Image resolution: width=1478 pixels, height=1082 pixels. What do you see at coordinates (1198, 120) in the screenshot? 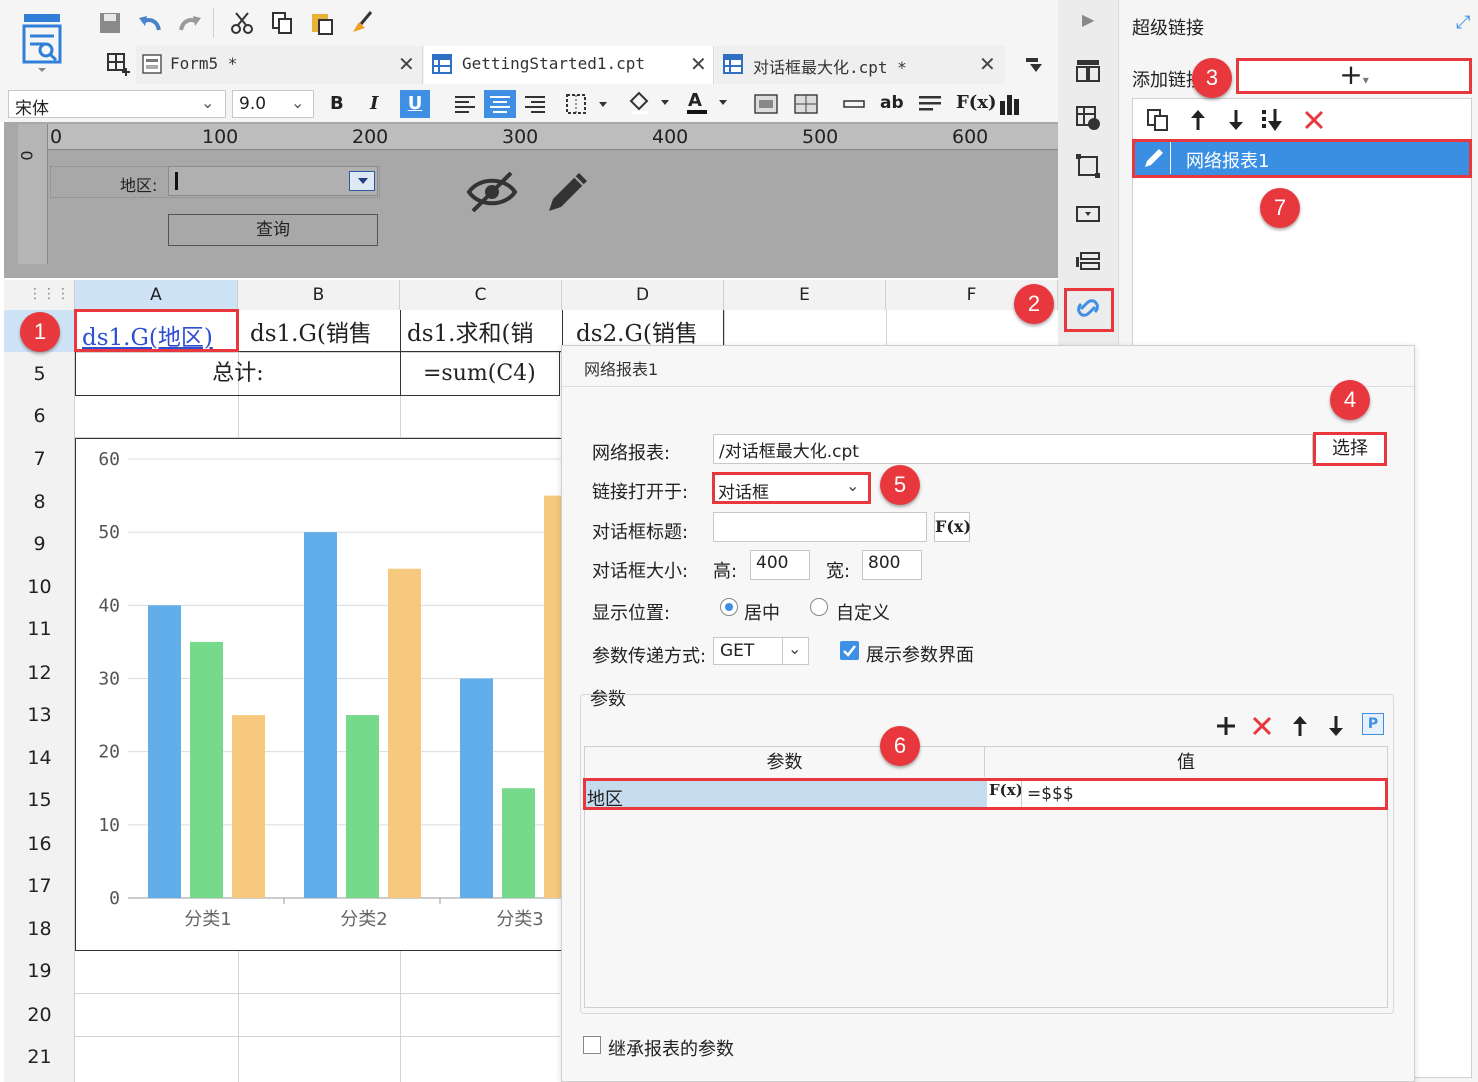
I see `move-up-icon` at bounding box center [1198, 120].